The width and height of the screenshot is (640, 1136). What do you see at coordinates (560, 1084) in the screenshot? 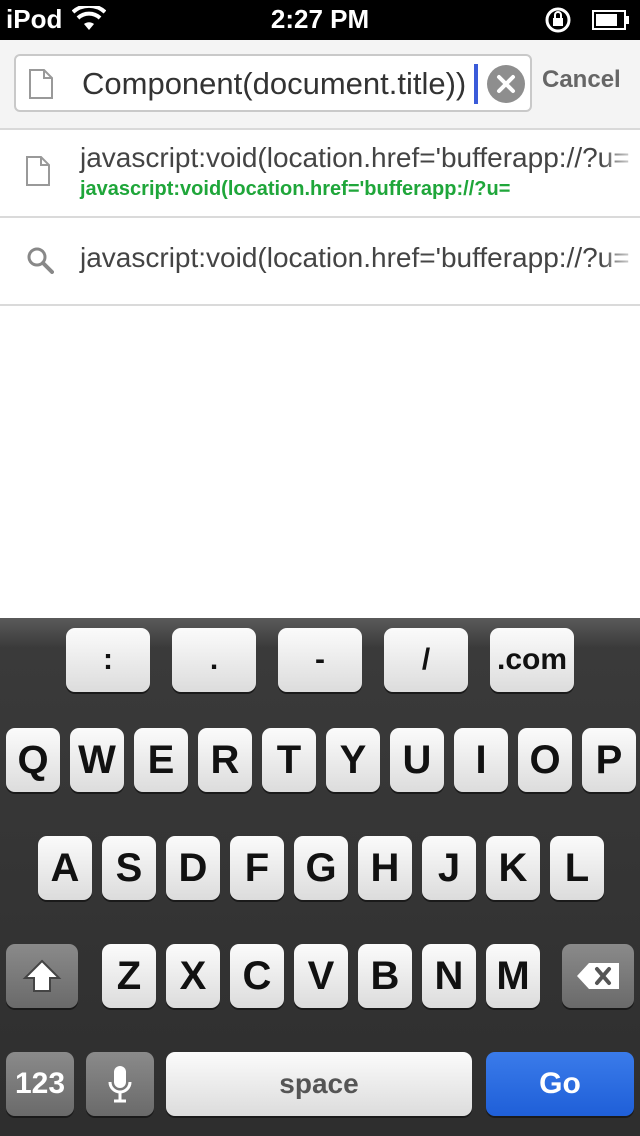
I see `go-key: Go` at bounding box center [560, 1084].